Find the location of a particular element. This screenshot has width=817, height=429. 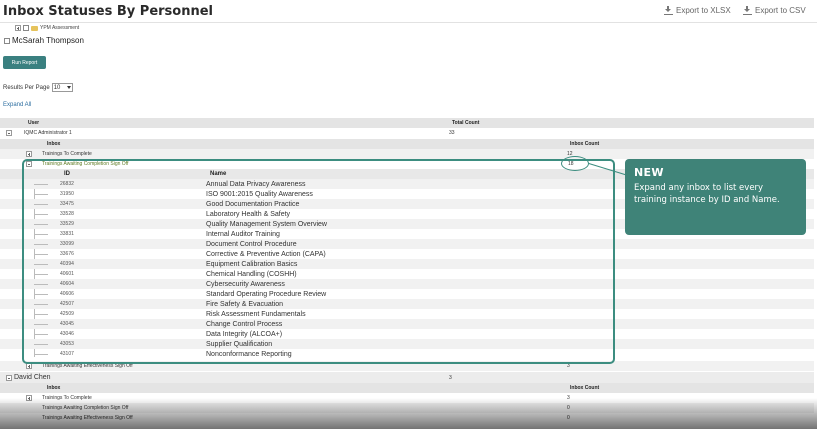

tree-item-label: McSarah Thompson is located at coordinates (48, 40).